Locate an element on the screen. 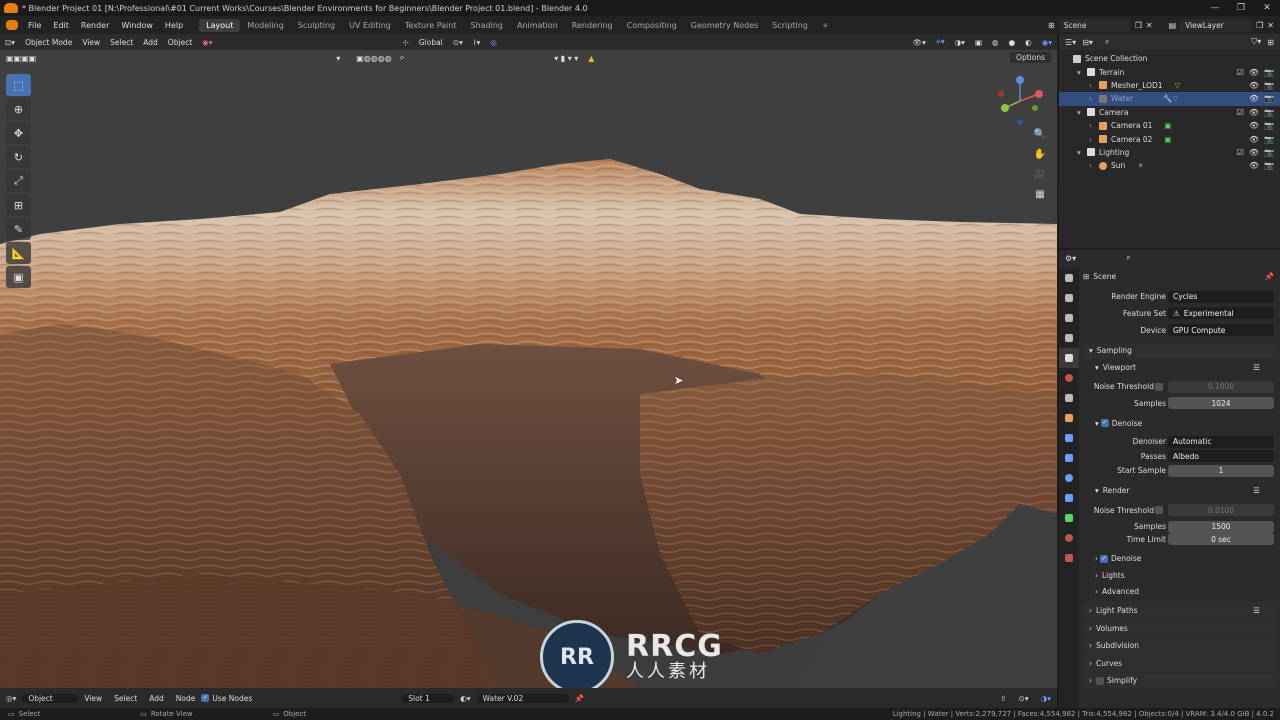 The width and height of the screenshot is (1280, 720). outliner-row-camera: ▾ Camera ☑ 👁 📷 is located at coordinates (1169, 112).